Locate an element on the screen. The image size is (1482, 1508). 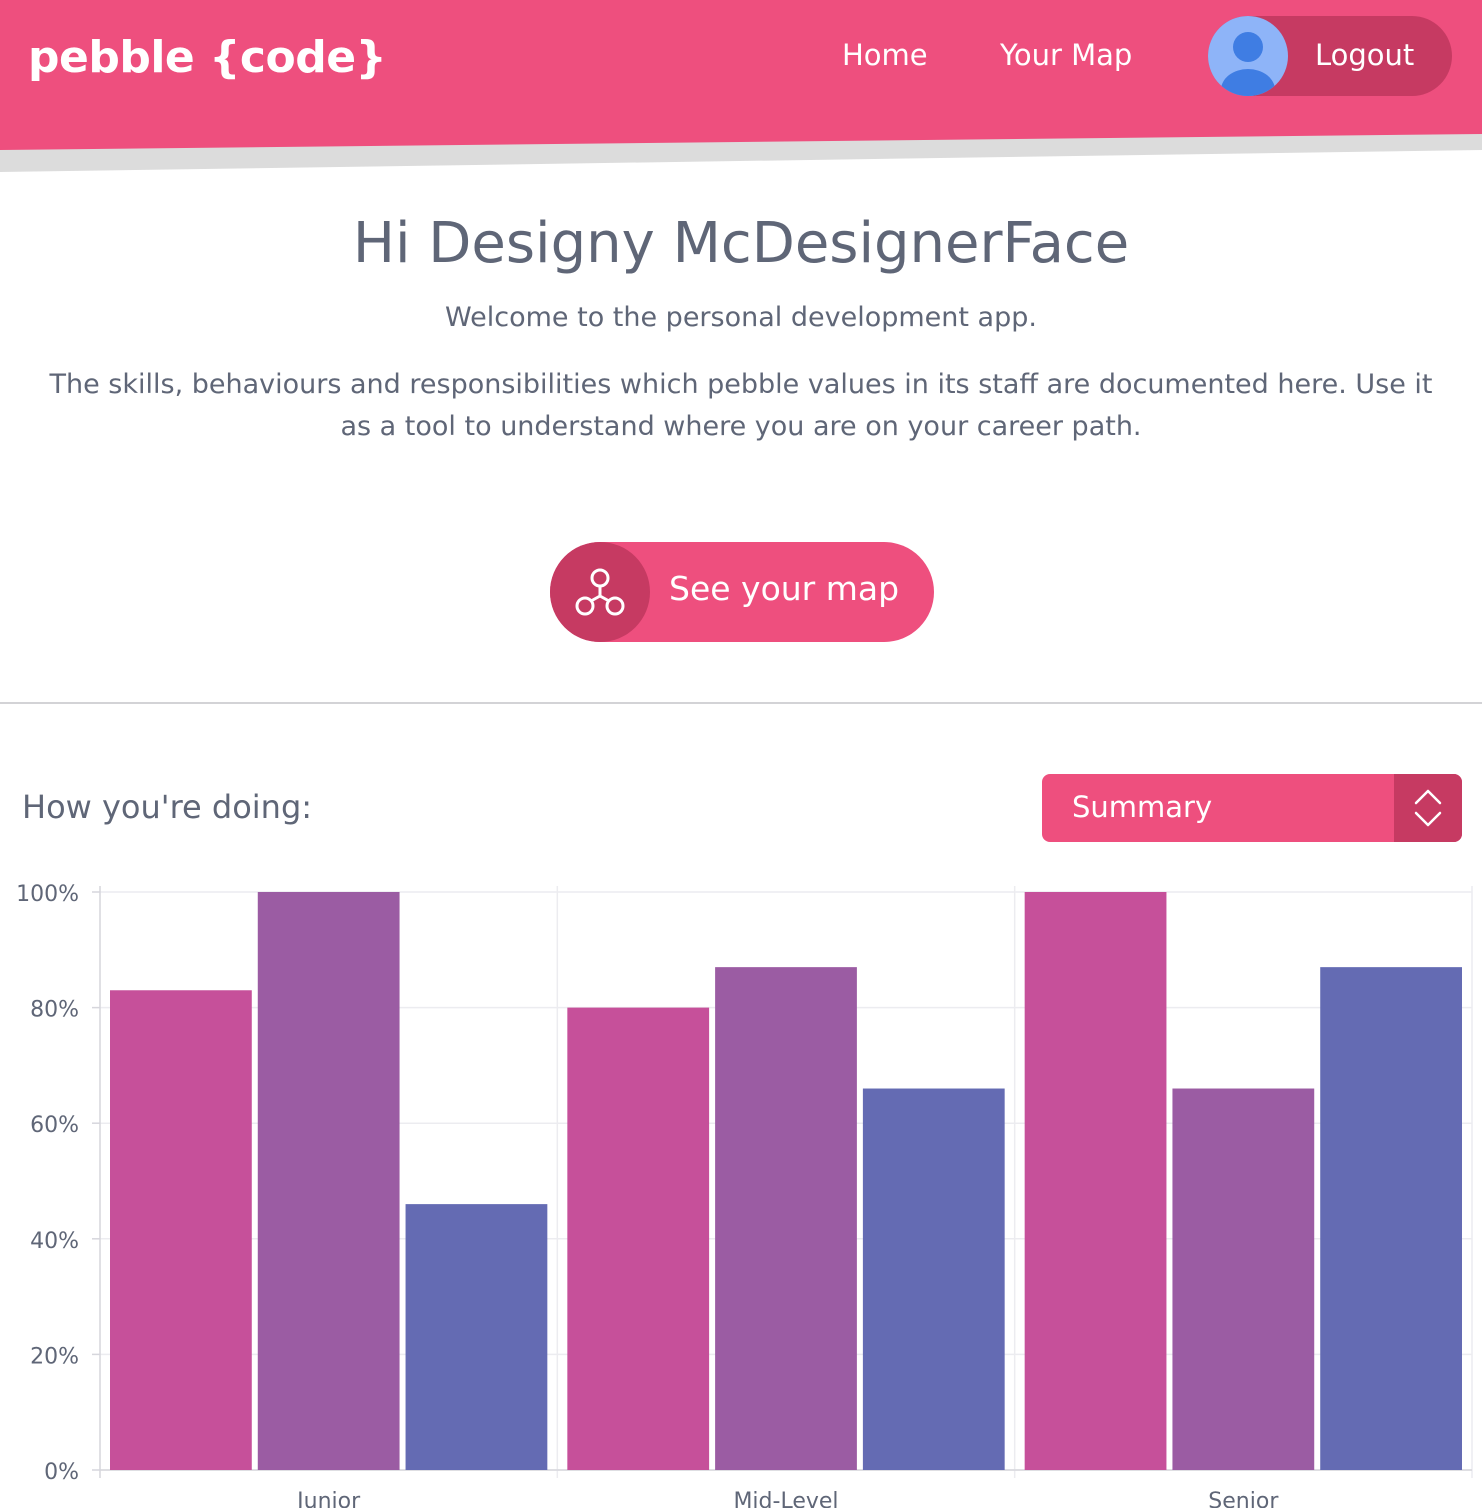
x-tick-label: Mid-Level is located at coordinates (785, 1498).